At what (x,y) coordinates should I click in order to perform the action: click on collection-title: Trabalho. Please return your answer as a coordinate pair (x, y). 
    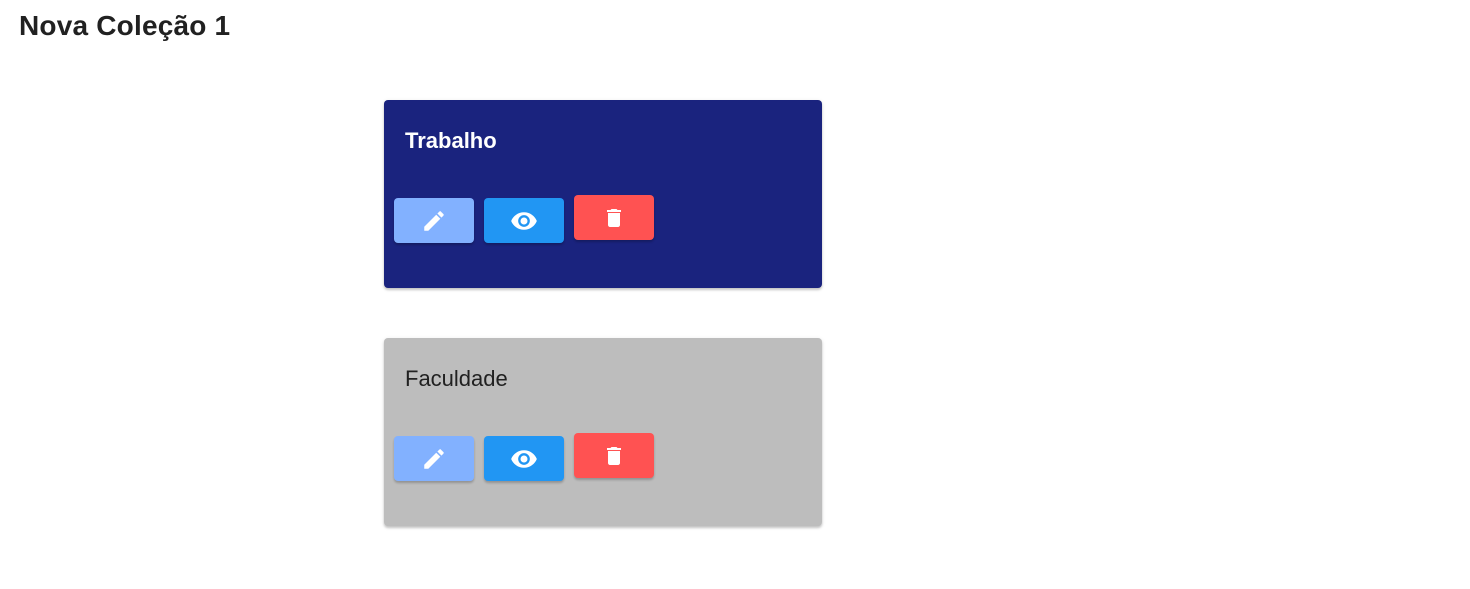
    Looking at the image, I should click on (451, 140).